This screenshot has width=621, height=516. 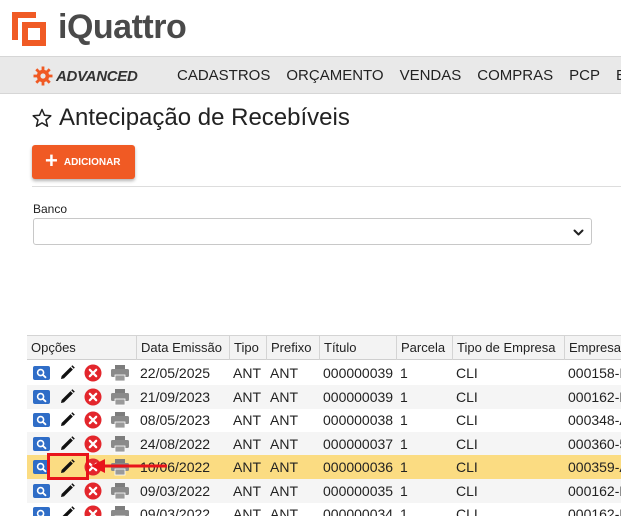 I want to click on cell-data-emissao: 21/09/2023, so click(x=175, y=396).